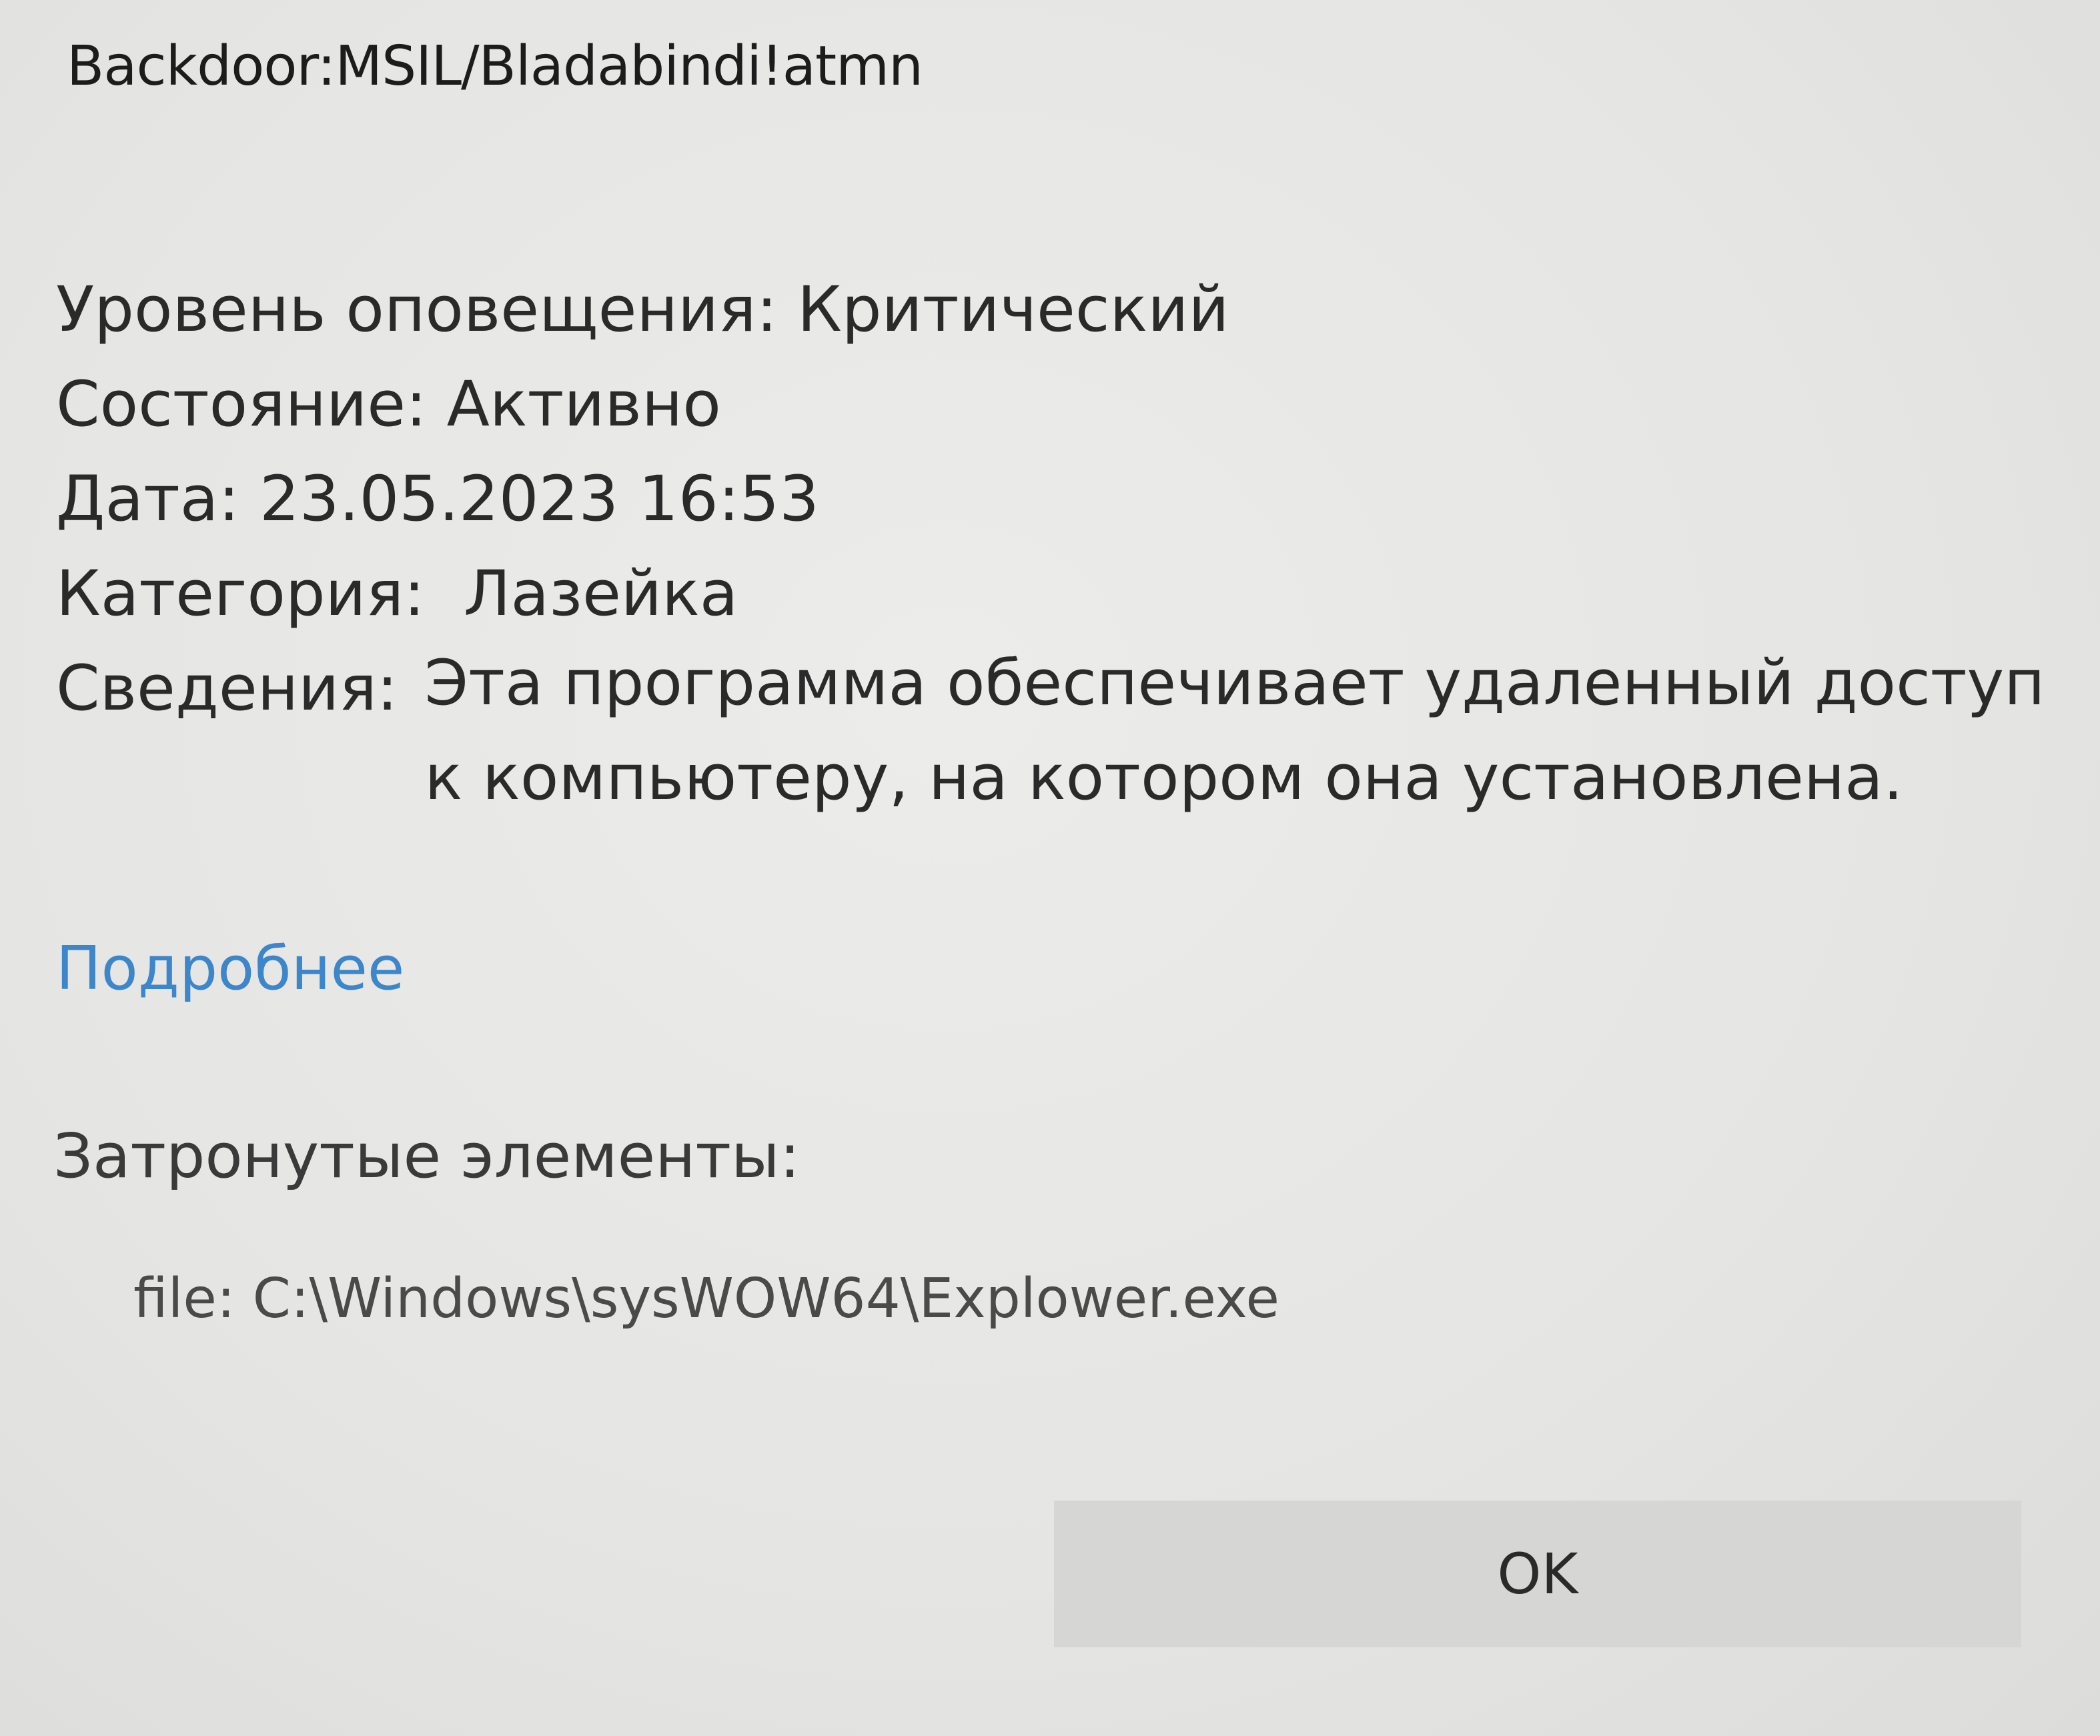 The height and width of the screenshot is (1736, 2100). Describe the element at coordinates (240, 594) in the screenshot. I see `category-label: Категория:` at that location.